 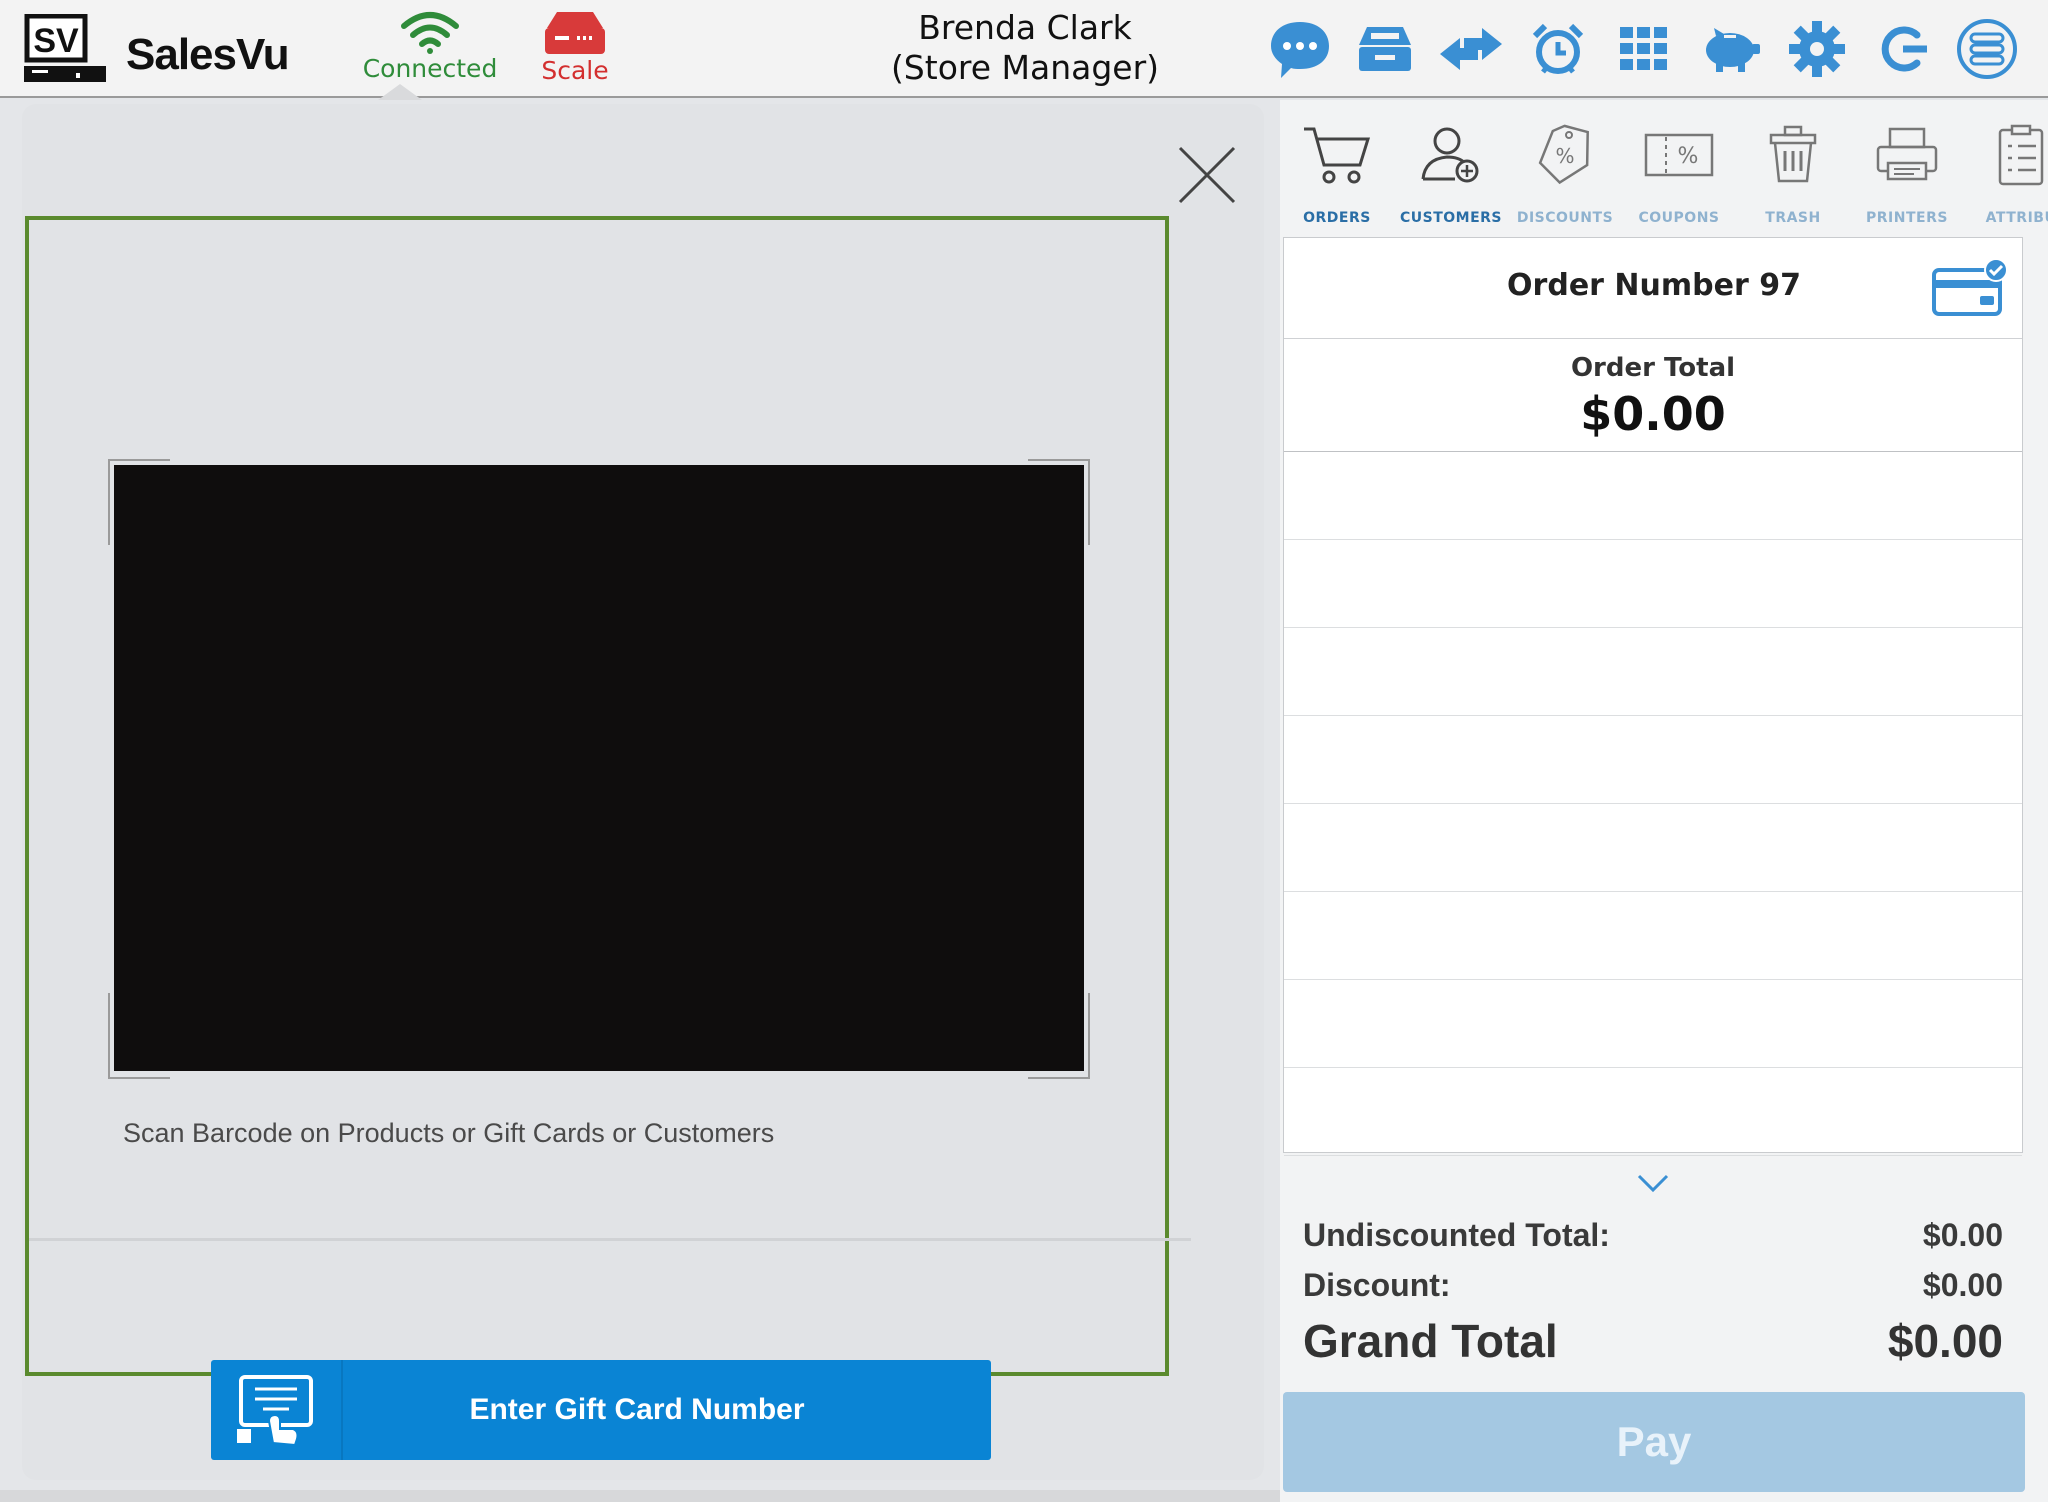 What do you see at coordinates (56, 41) in the screenshot?
I see `logo-text: SV` at bounding box center [56, 41].